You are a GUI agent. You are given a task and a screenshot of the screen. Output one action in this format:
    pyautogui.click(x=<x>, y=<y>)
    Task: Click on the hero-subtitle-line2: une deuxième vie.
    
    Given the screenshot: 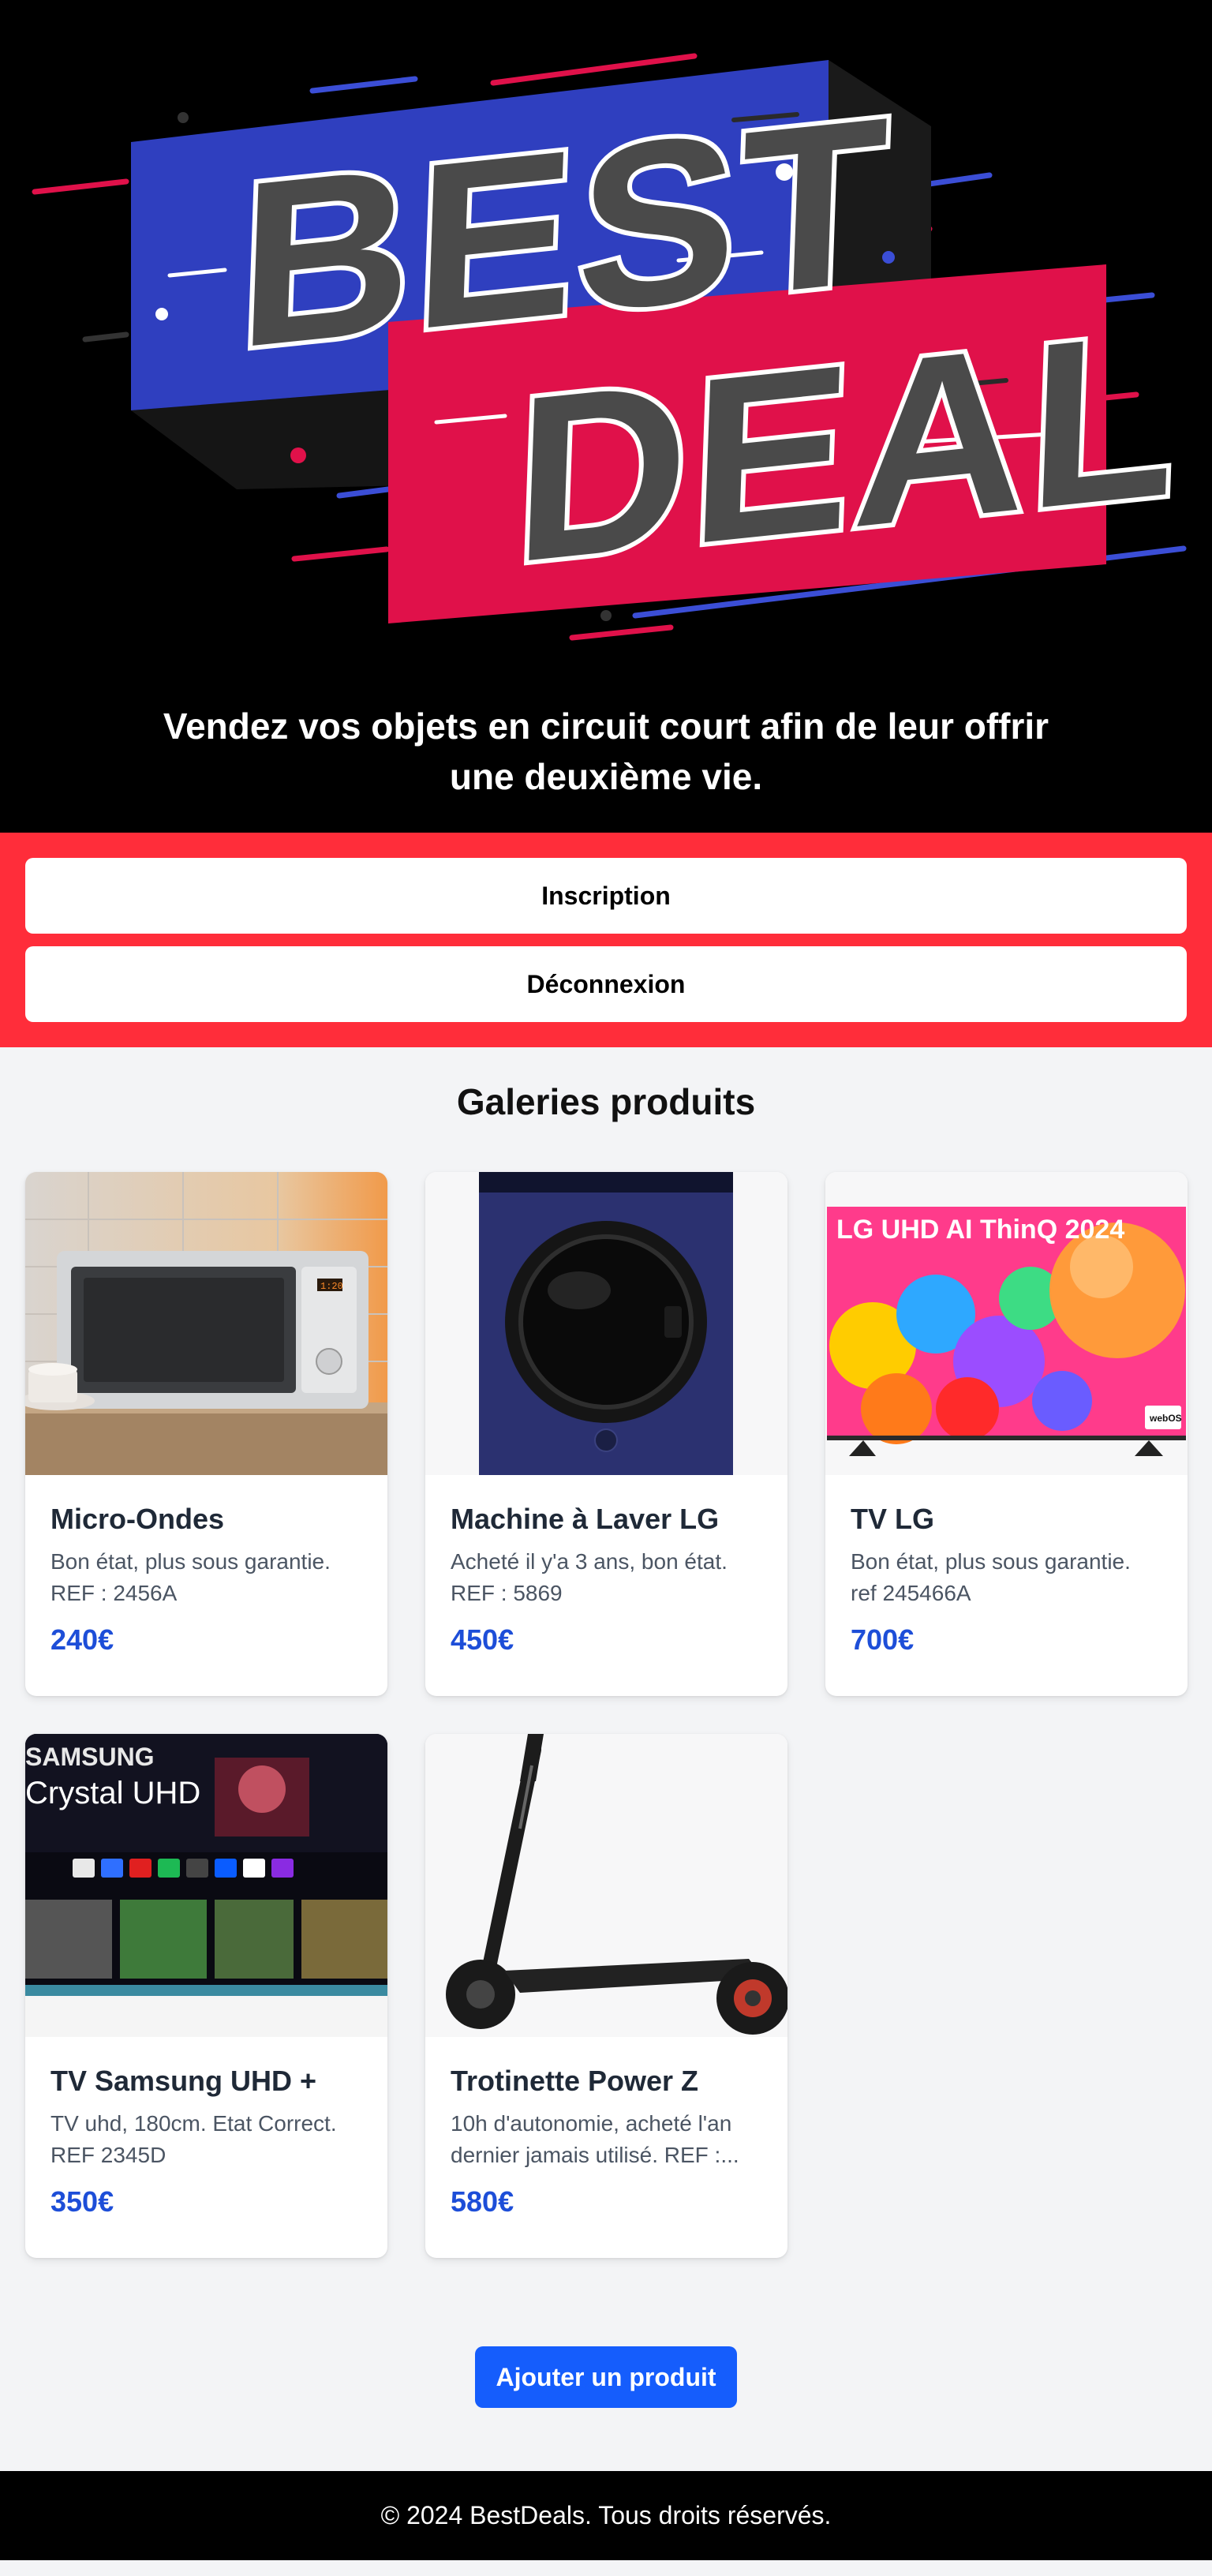 What is the action you would take?
    pyautogui.click(x=606, y=776)
    